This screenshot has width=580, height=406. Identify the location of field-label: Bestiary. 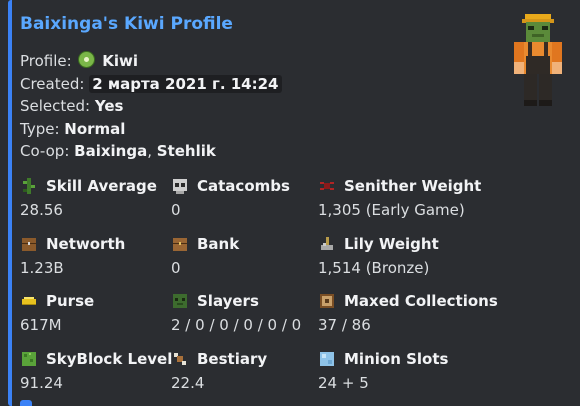
(232, 359).